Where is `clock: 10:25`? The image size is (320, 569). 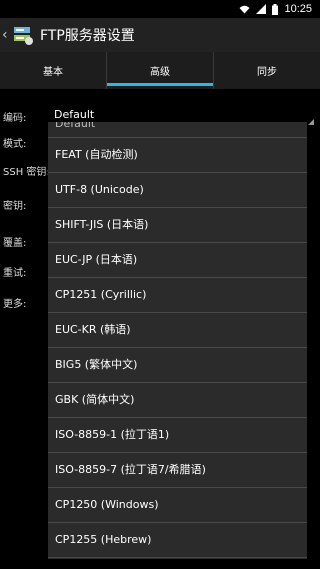 clock: 10:25 is located at coordinates (298, 9).